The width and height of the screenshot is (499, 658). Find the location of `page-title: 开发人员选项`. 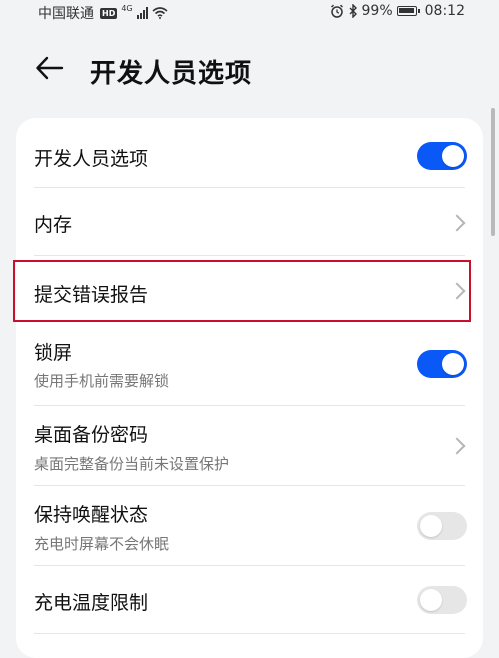

page-title: 开发人员选项 is located at coordinates (171, 74).